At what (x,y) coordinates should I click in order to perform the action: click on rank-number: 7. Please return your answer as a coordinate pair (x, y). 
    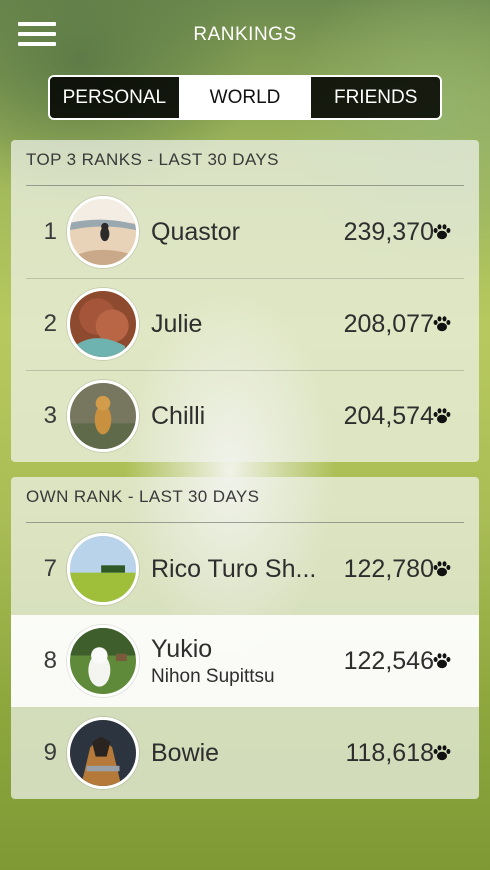
    Looking at the image, I should click on (50, 568).